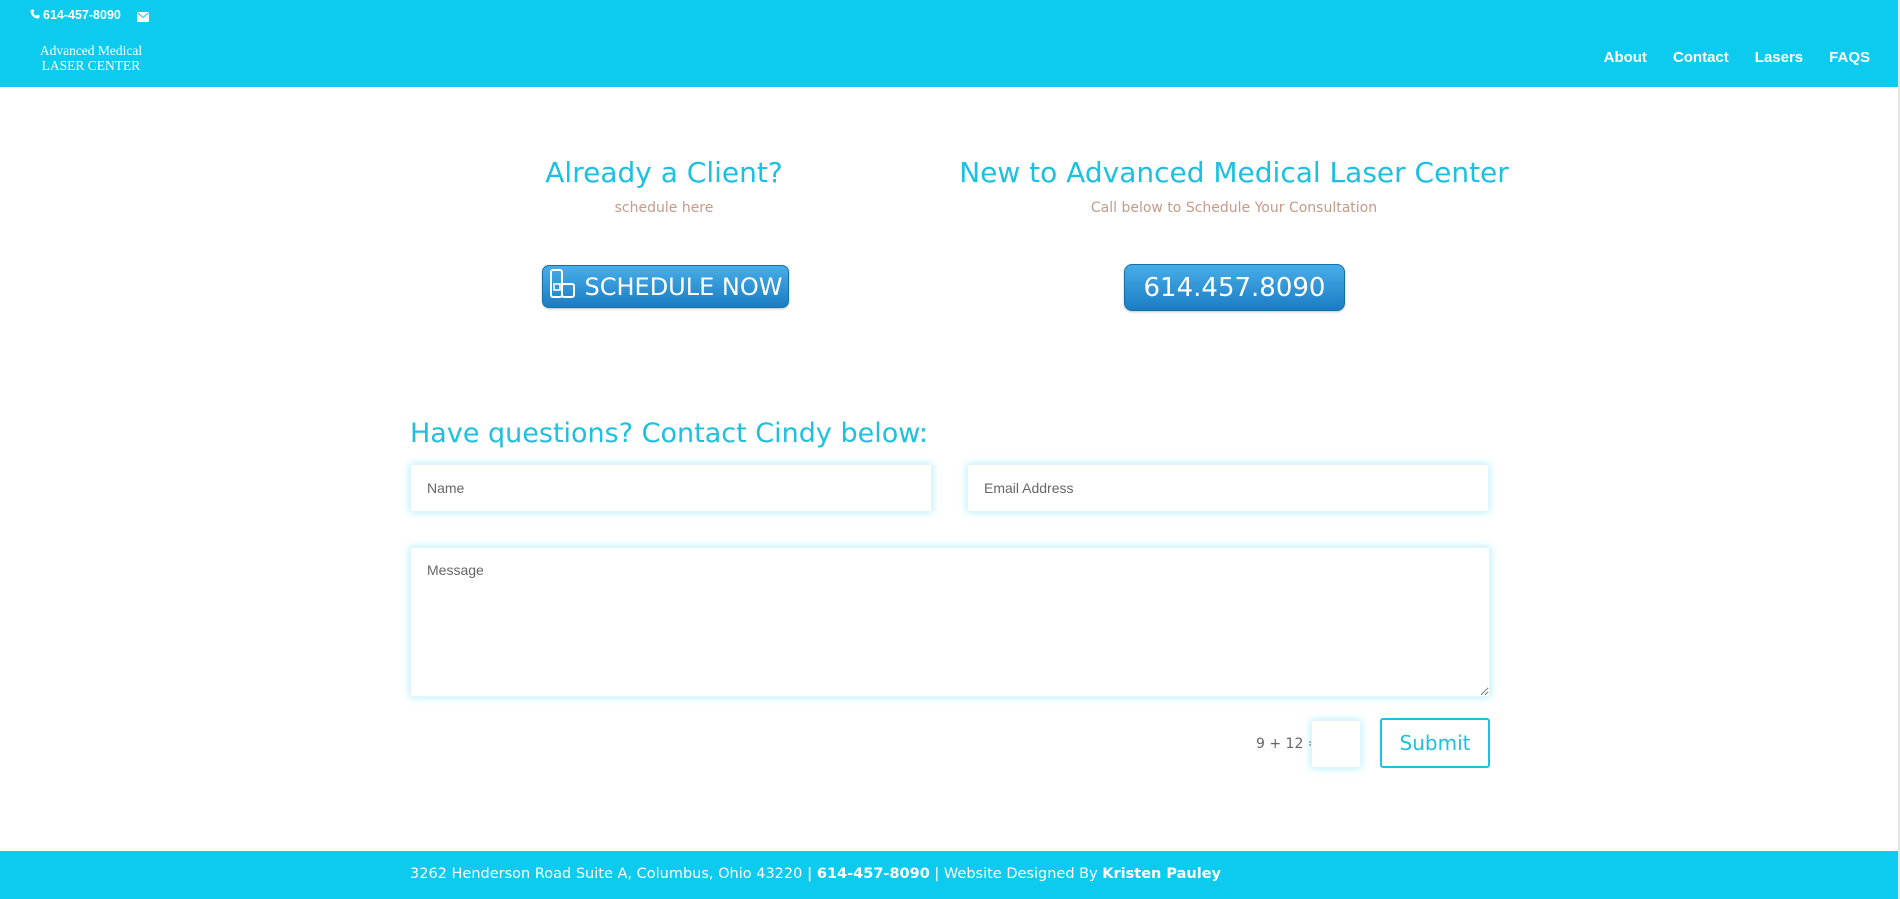 Image resolution: width=1900 pixels, height=899 pixels. I want to click on site-logo: Advanced Medical LASER CENTER, so click(91, 58).